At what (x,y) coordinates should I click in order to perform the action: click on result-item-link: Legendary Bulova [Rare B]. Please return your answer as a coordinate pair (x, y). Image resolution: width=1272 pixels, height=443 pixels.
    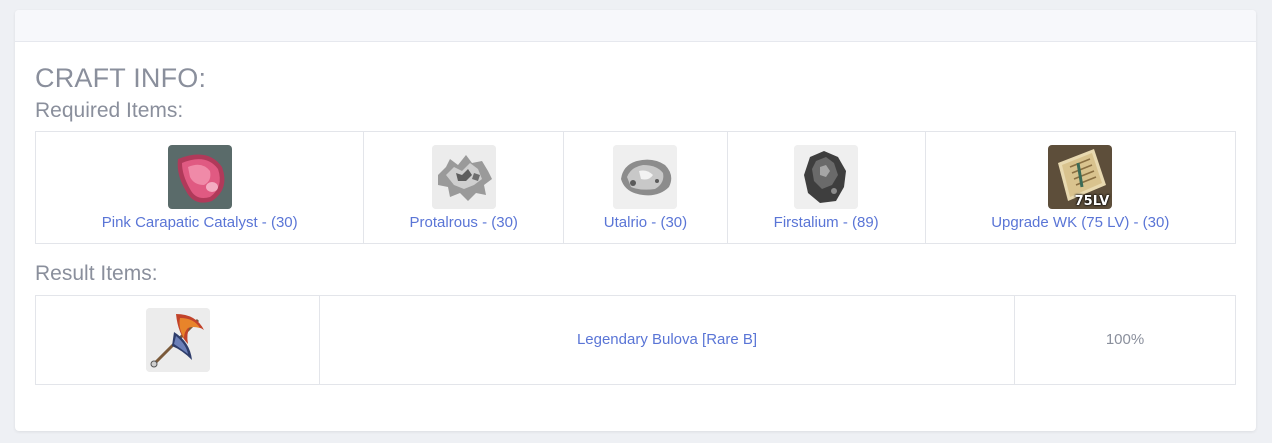
    Looking at the image, I should click on (667, 339).